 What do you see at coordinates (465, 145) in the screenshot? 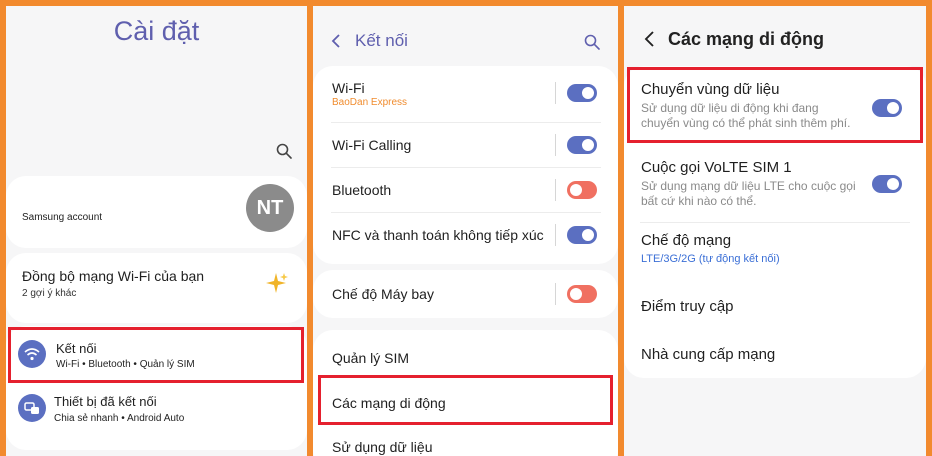
I see `wifi-calling-row: Wi-Fi Calling` at bounding box center [465, 145].